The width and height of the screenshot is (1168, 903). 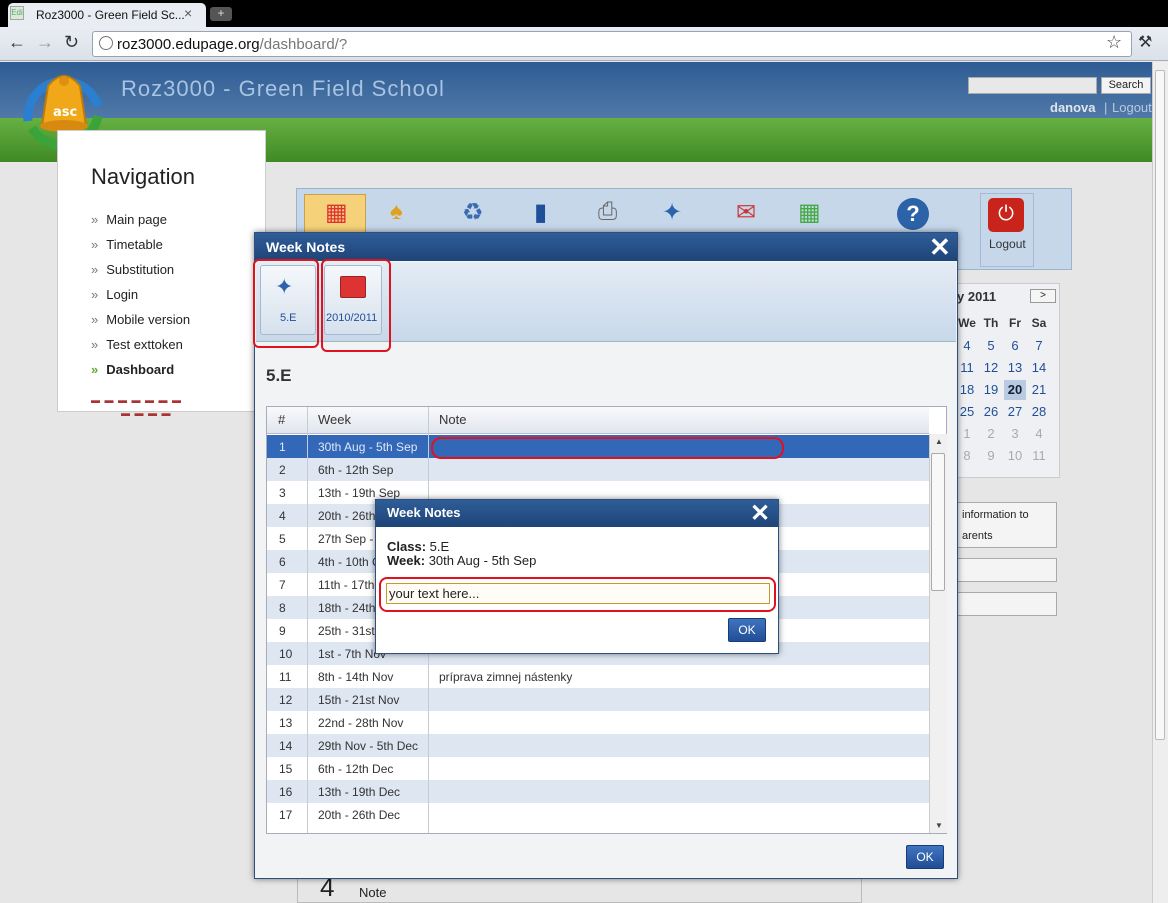 I want to click on calendar-day: 25, so click(x=967, y=412).